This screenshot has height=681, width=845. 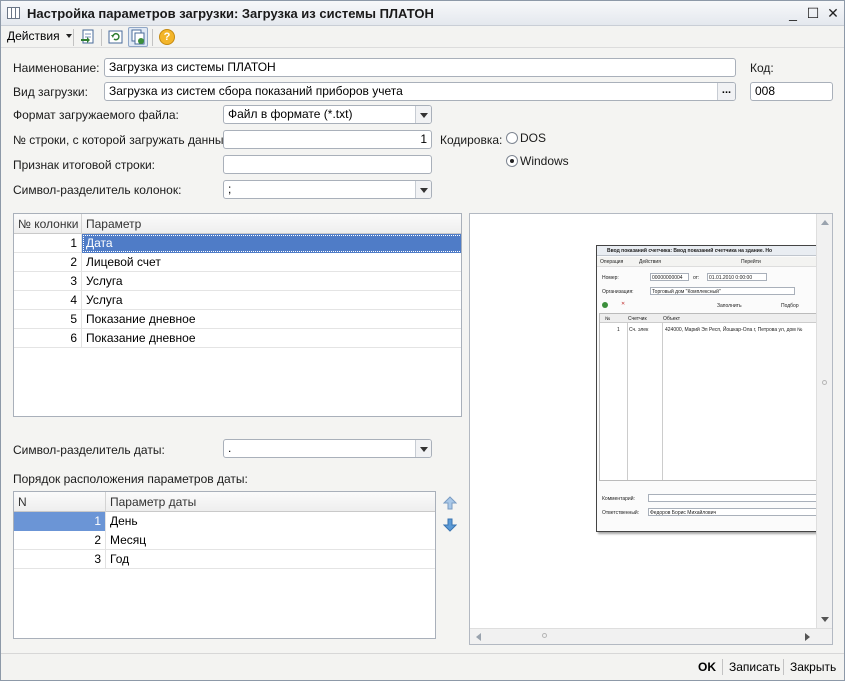 What do you see at coordinates (96, 115) in the screenshot?
I see `file-format-label: Формат загружаемого файла:` at bounding box center [96, 115].